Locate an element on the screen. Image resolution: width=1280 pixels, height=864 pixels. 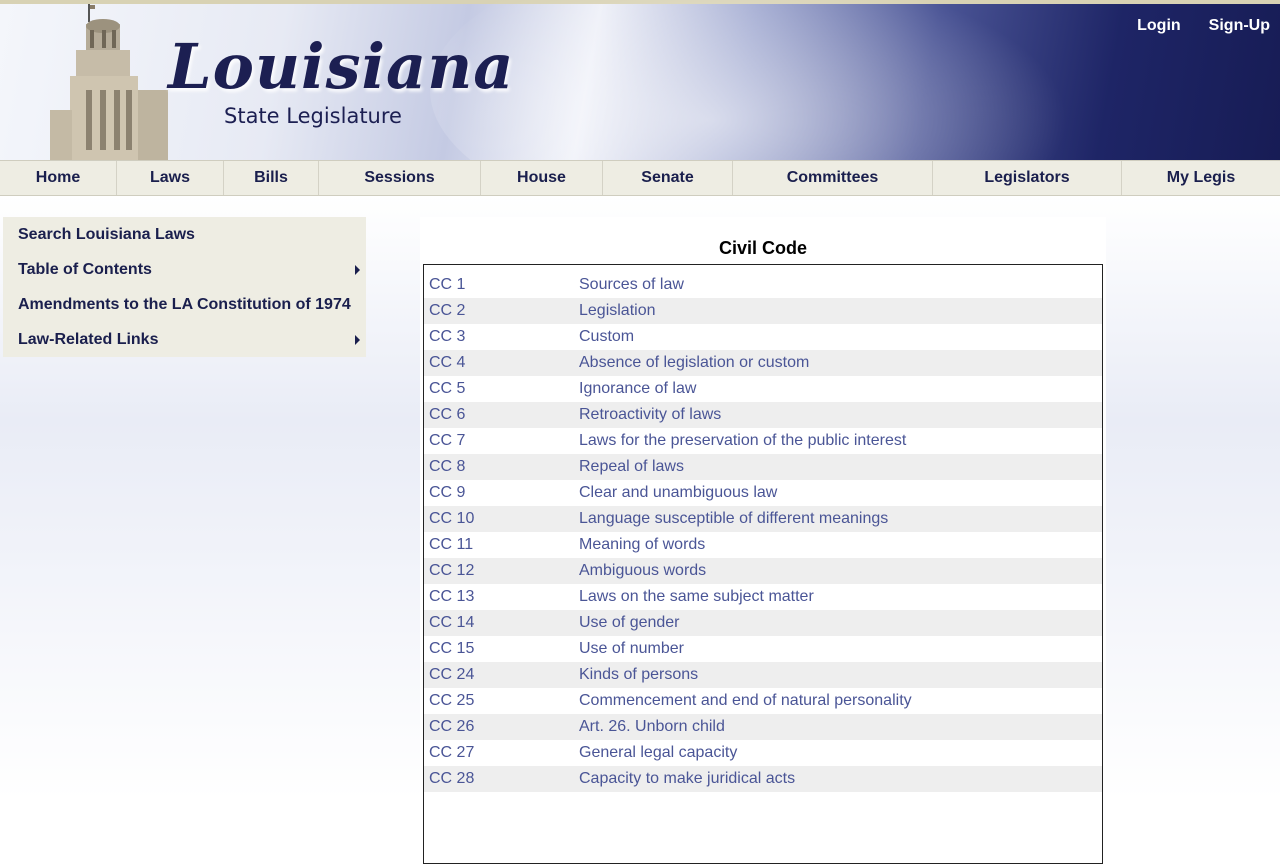
signup-link: Sign-Up is located at coordinates (1239, 26).